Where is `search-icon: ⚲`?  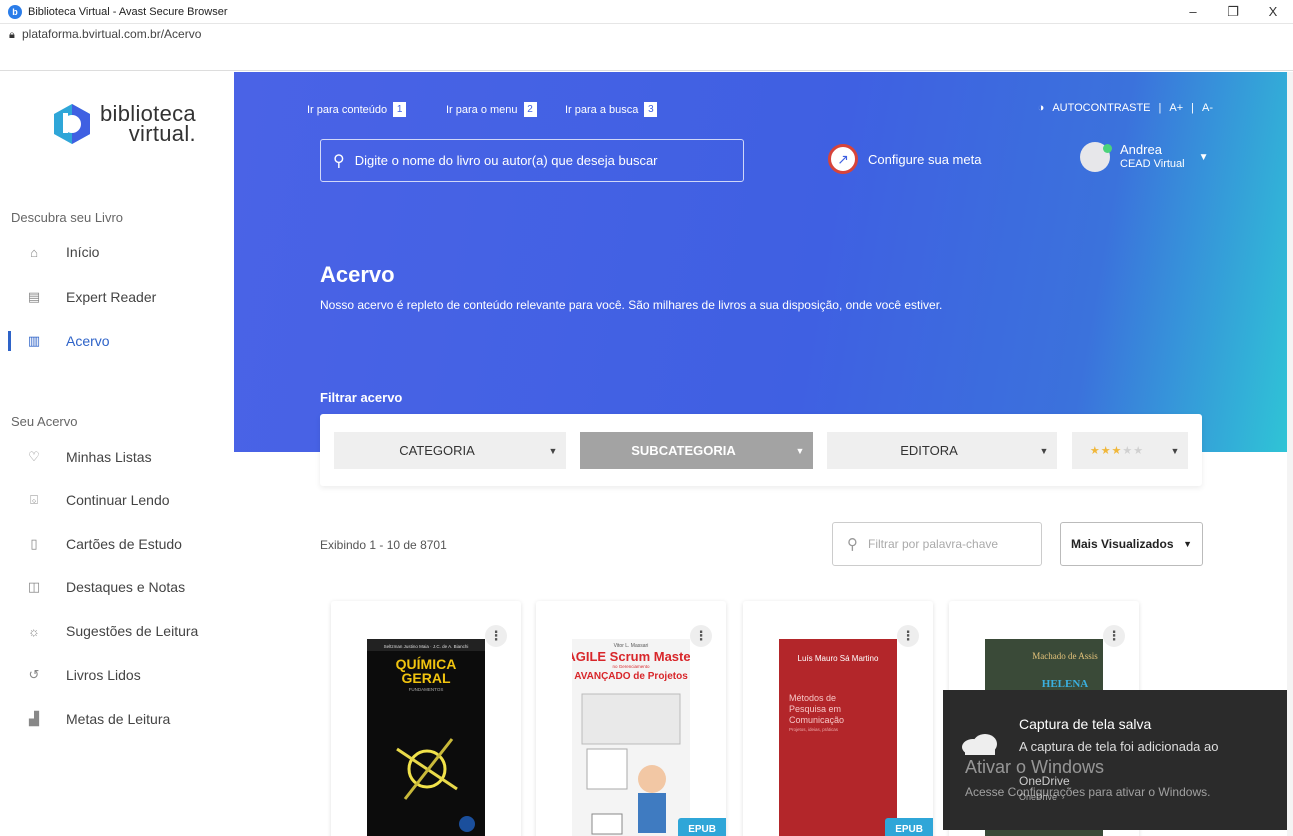
search-icon: ⚲ is located at coordinates (852, 544).